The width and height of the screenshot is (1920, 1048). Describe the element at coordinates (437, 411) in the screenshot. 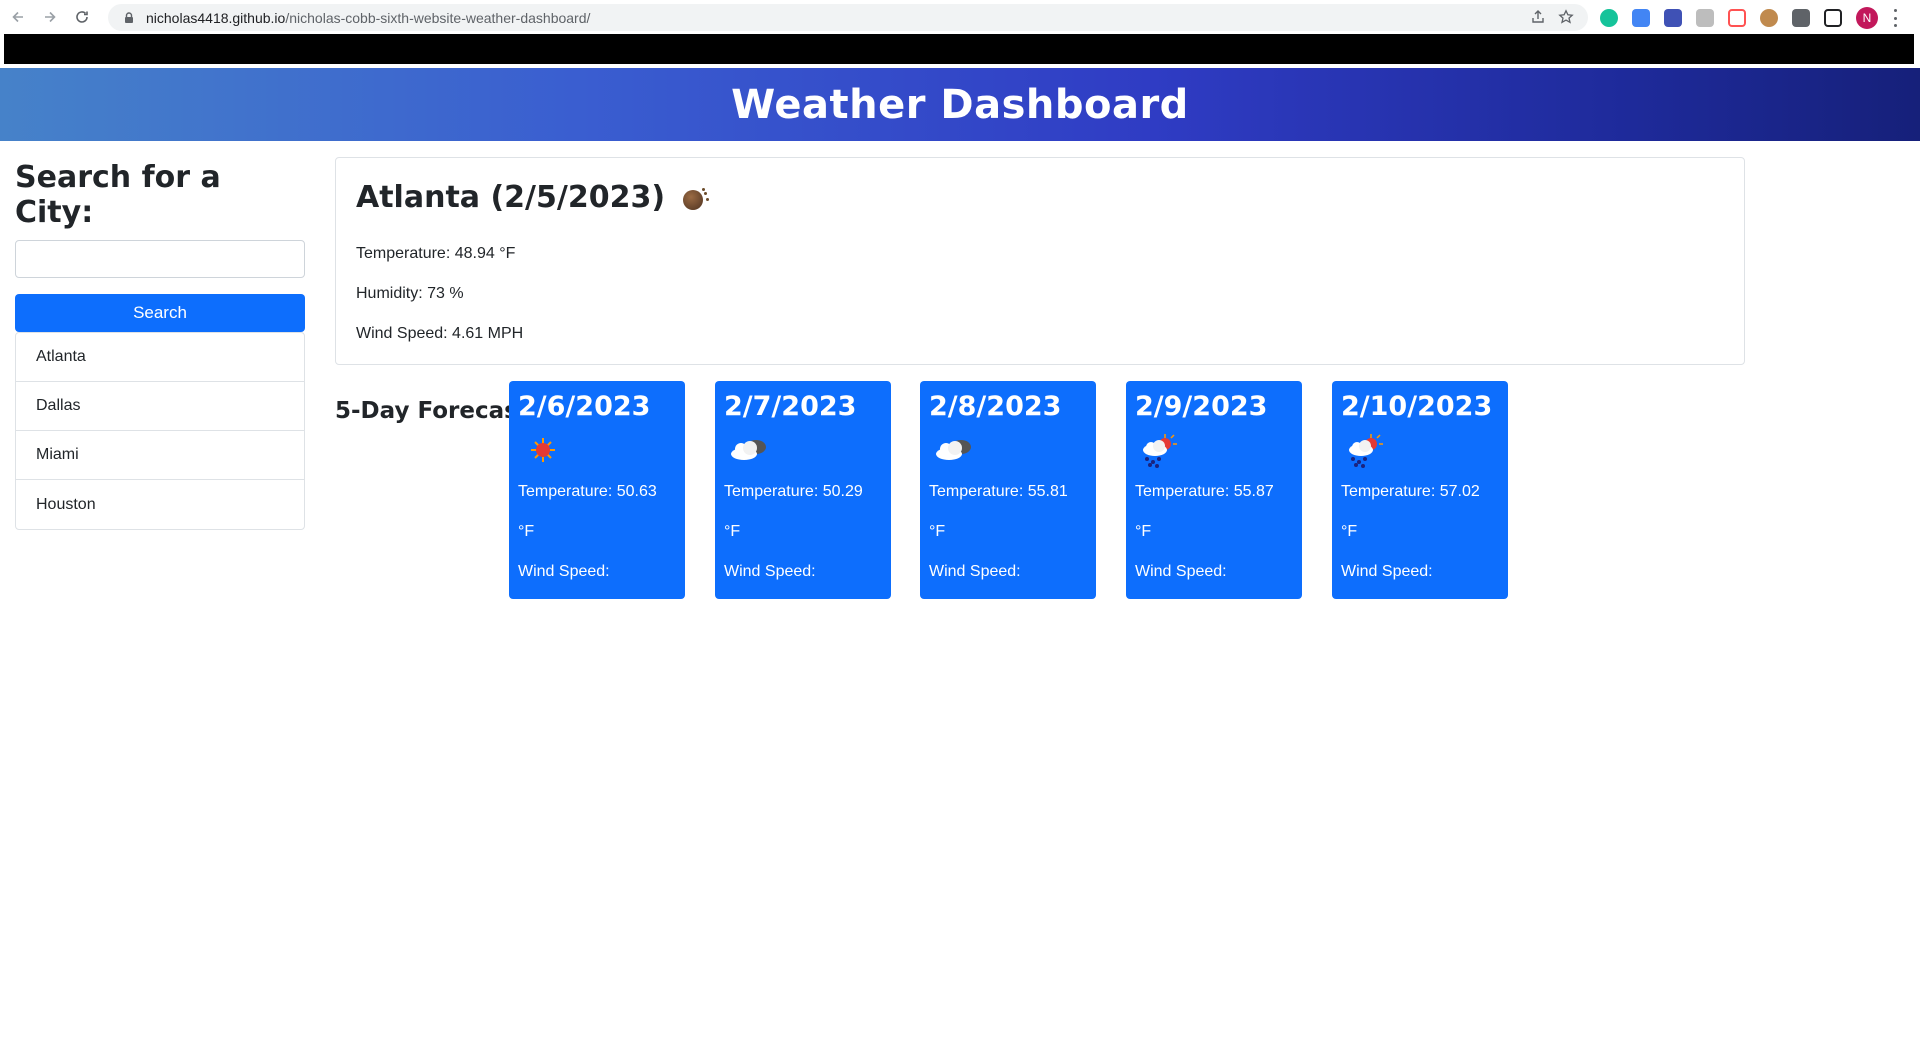

I see `forecast-heading: 5-Day Forecast:` at that location.